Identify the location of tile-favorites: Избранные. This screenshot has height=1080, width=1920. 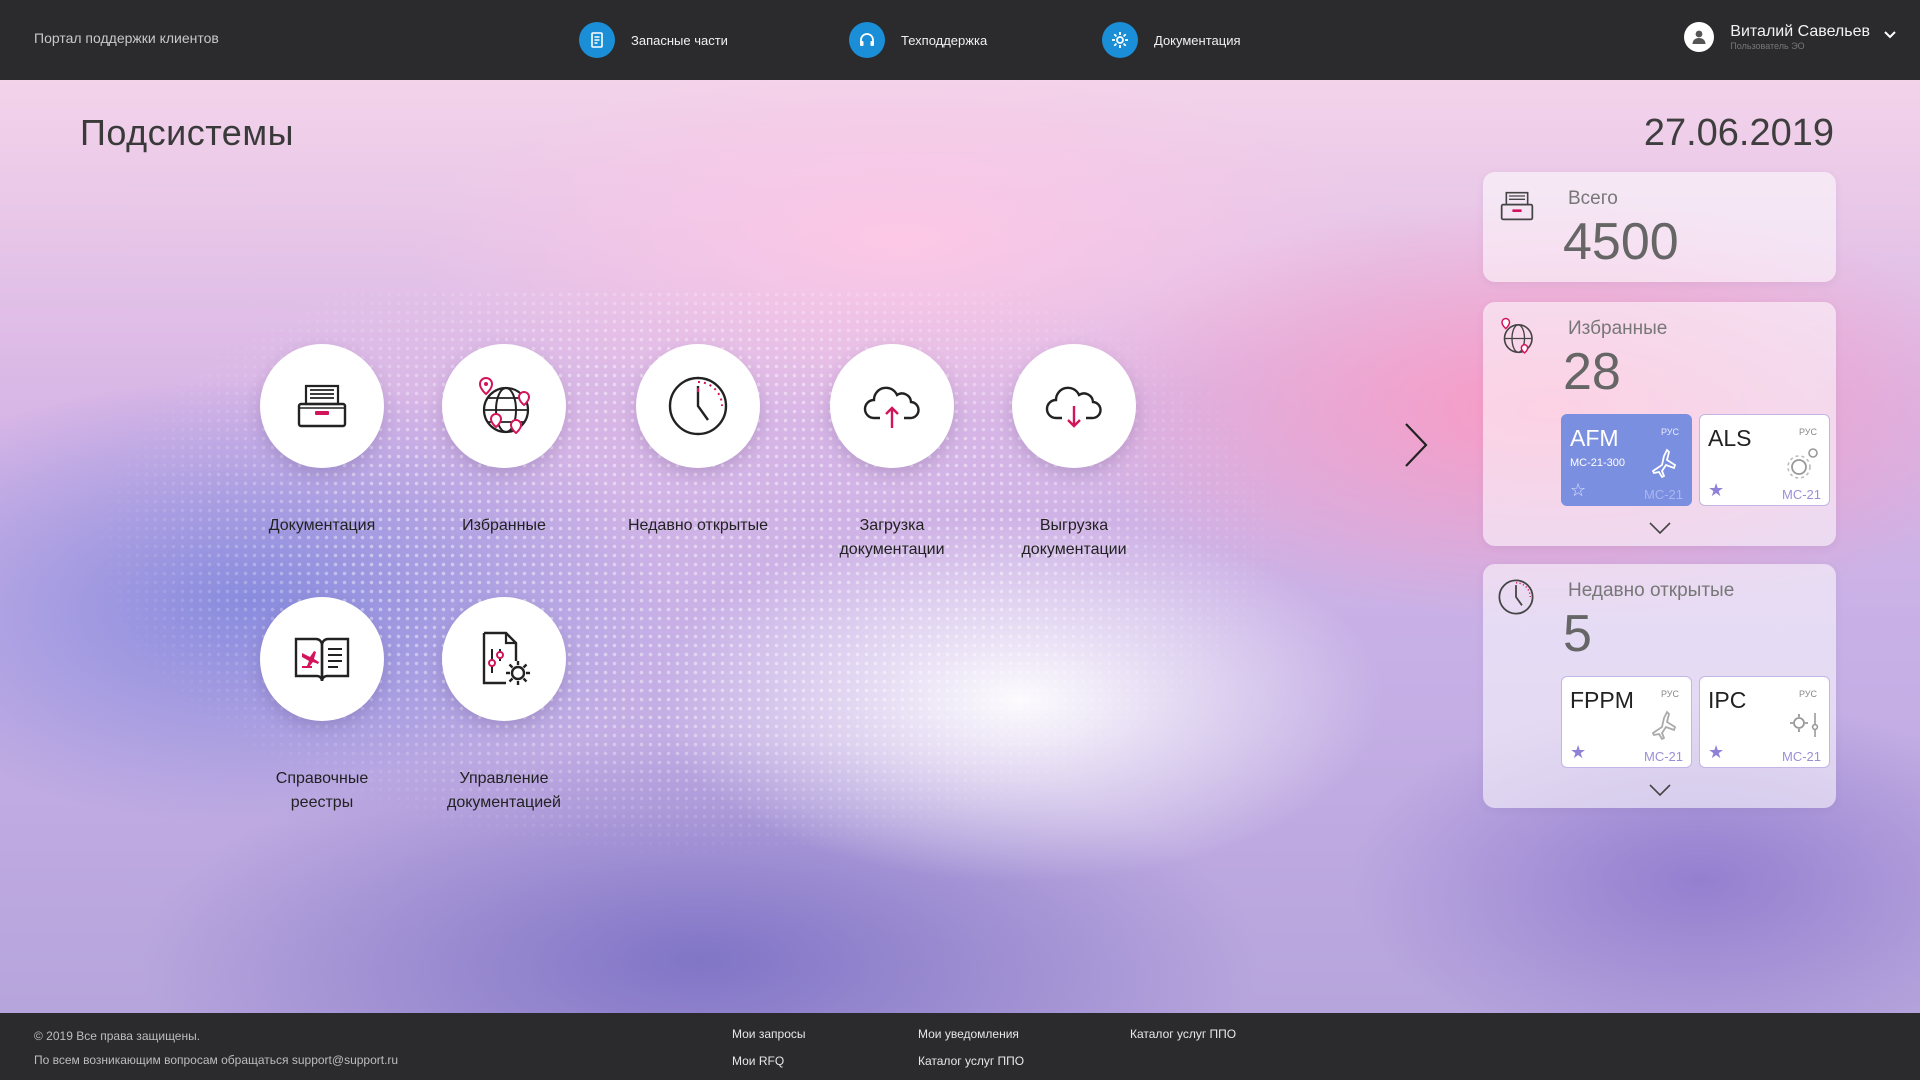
(504, 441).